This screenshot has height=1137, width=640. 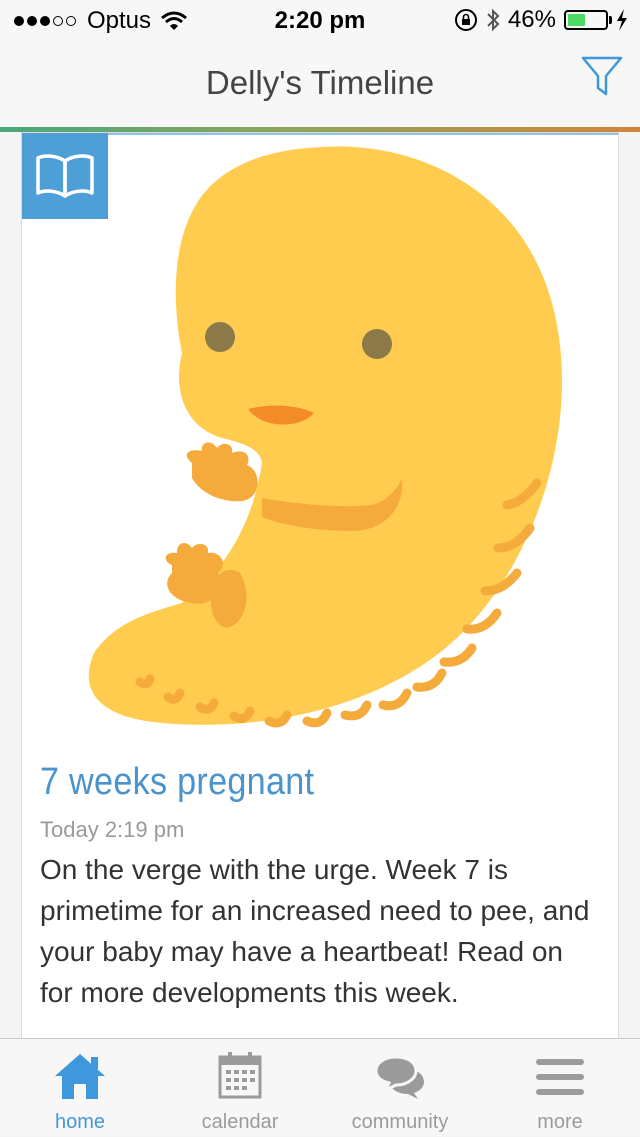 I want to click on calendar-icon, so click(x=240, y=1075).